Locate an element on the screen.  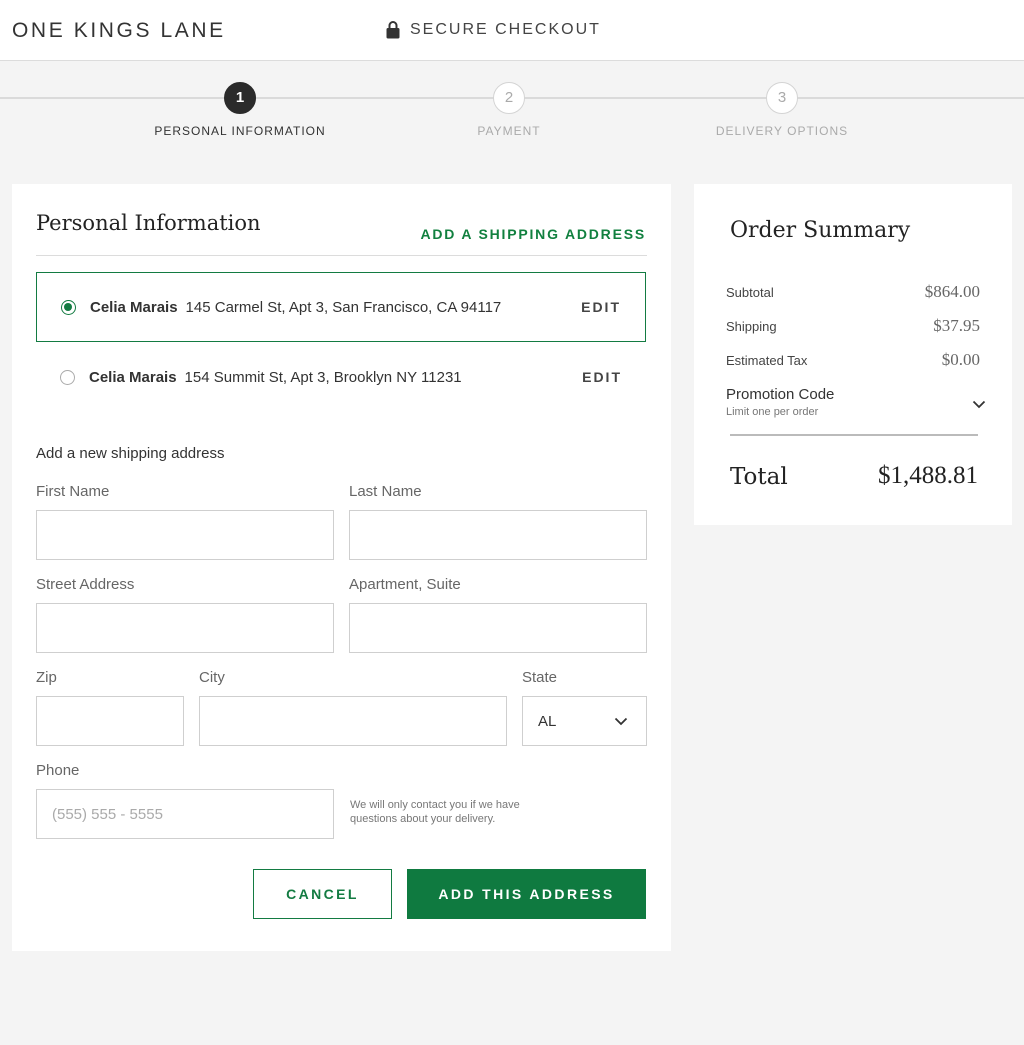
title-divider is located at coordinates (341, 255).